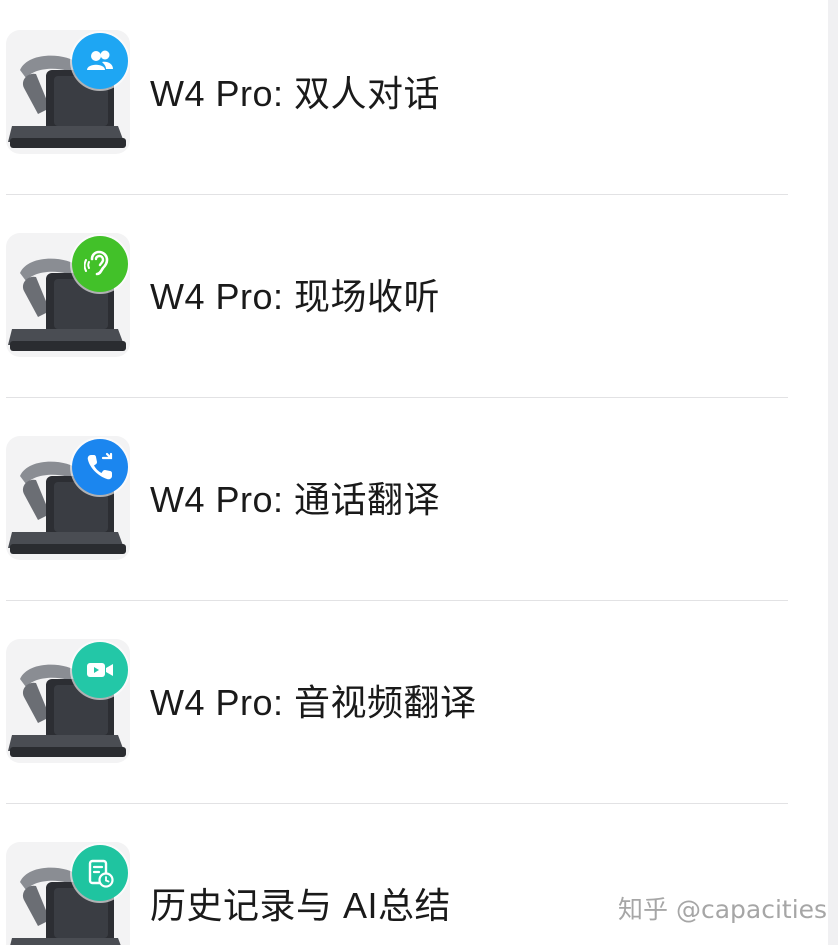  I want to click on phone-icon, so click(100, 467).